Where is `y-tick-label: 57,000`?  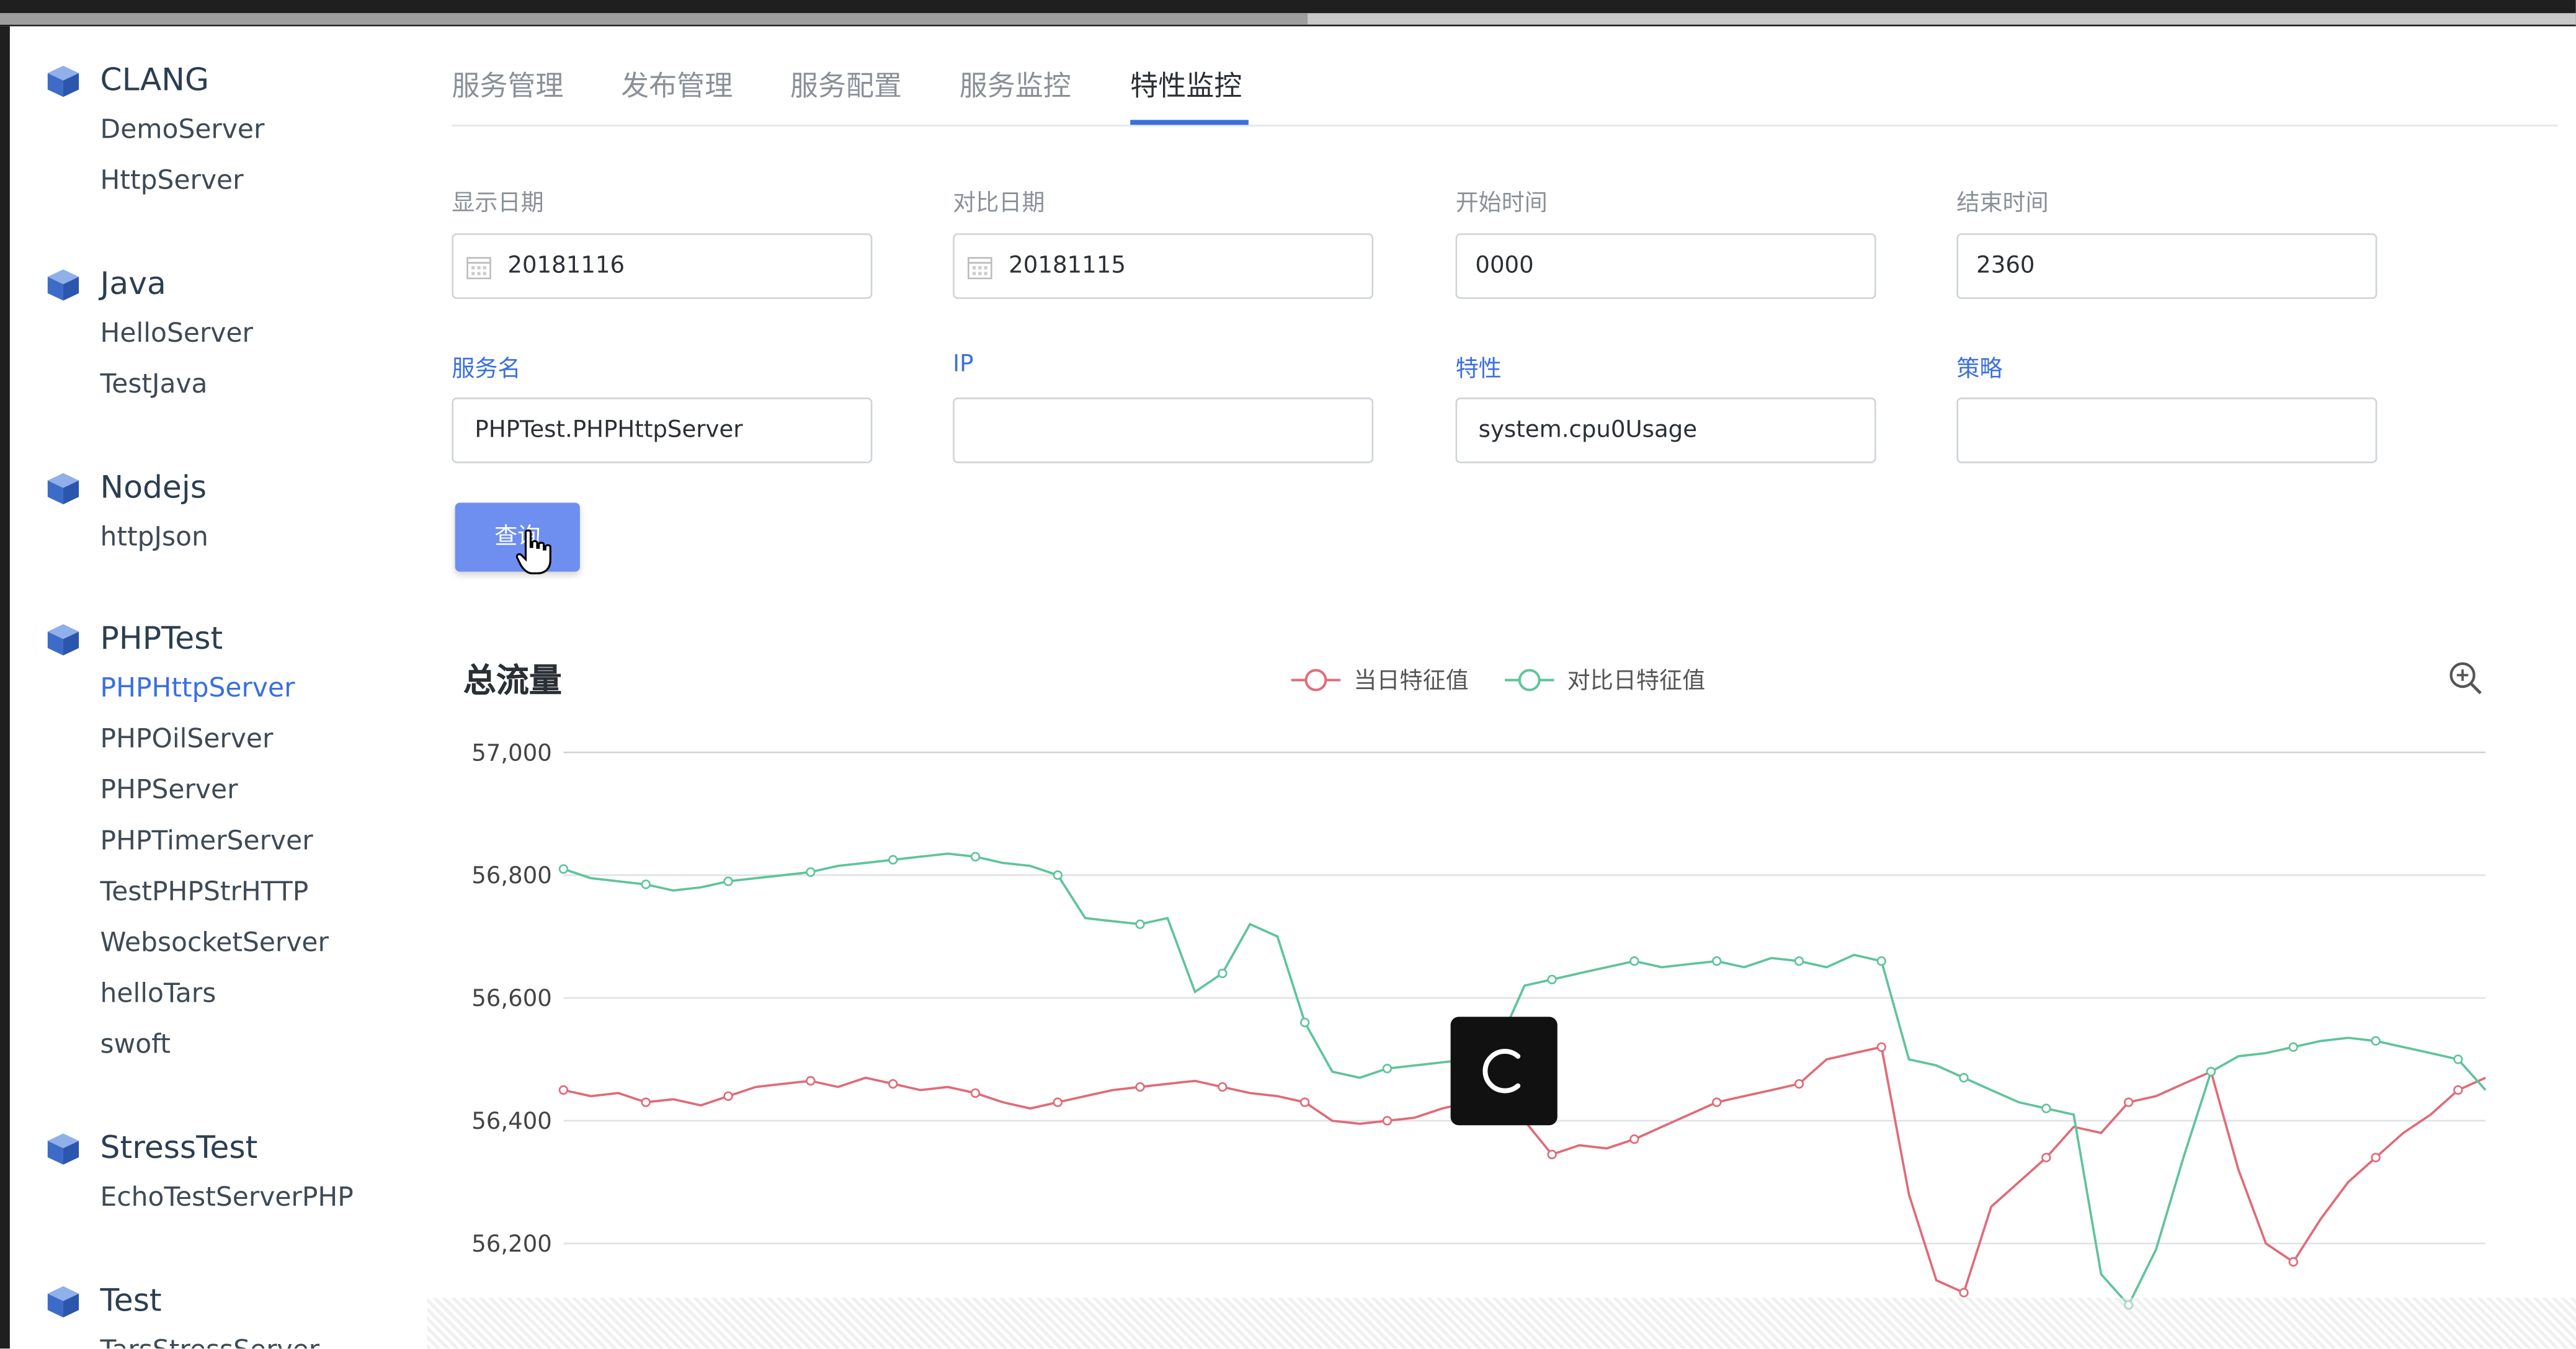 y-tick-label: 57,000 is located at coordinates (512, 752).